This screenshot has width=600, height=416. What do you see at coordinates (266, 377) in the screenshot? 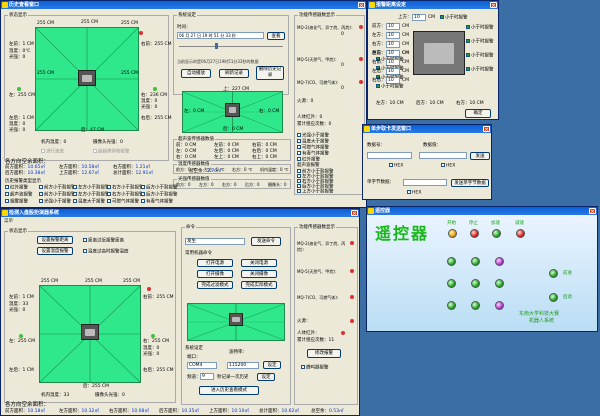
I see `set-interval-button: 设定` at bounding box center [266, 377].